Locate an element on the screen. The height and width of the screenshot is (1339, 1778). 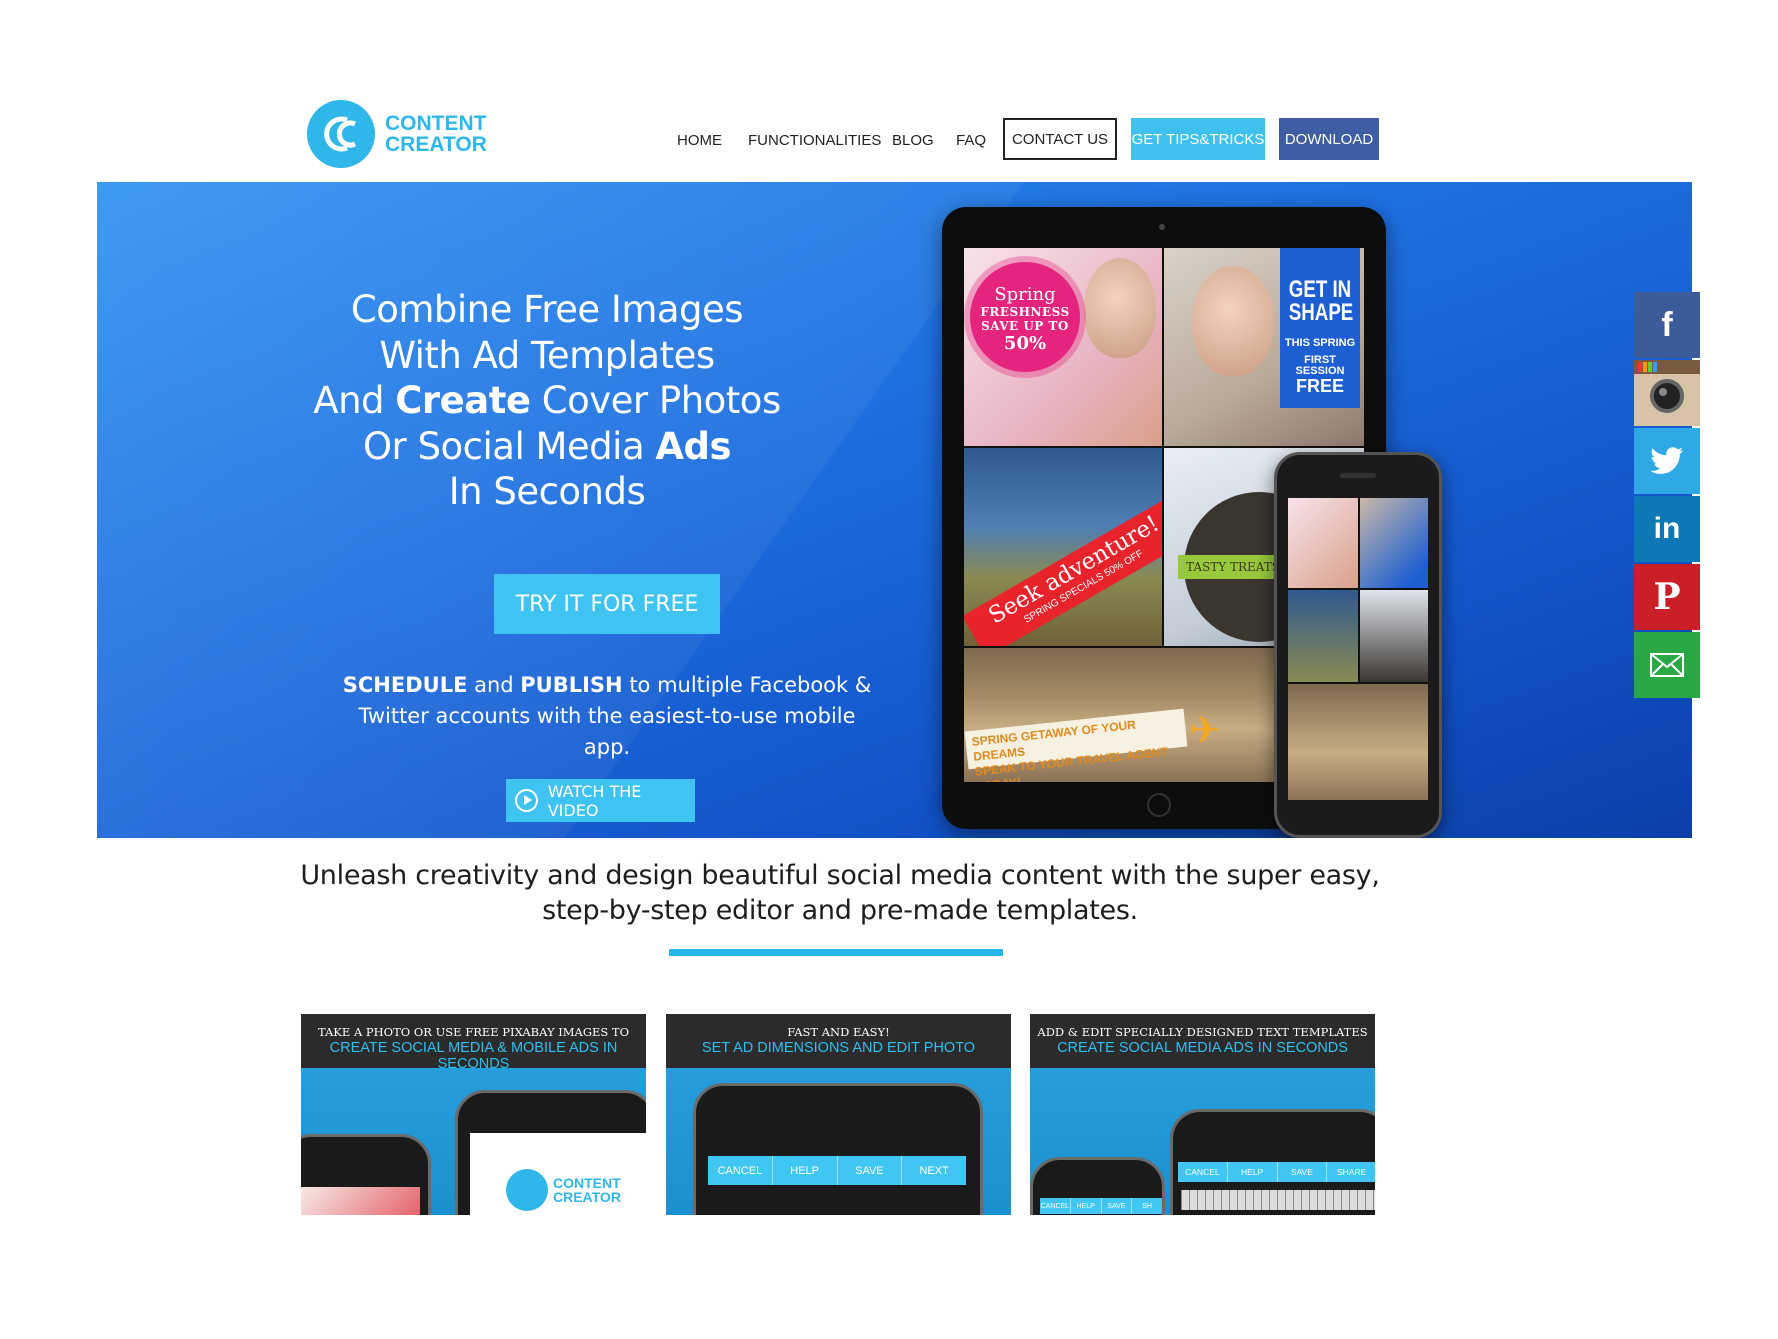
contact-us-button: CONTACT US is located at coordinates (1060, 139).